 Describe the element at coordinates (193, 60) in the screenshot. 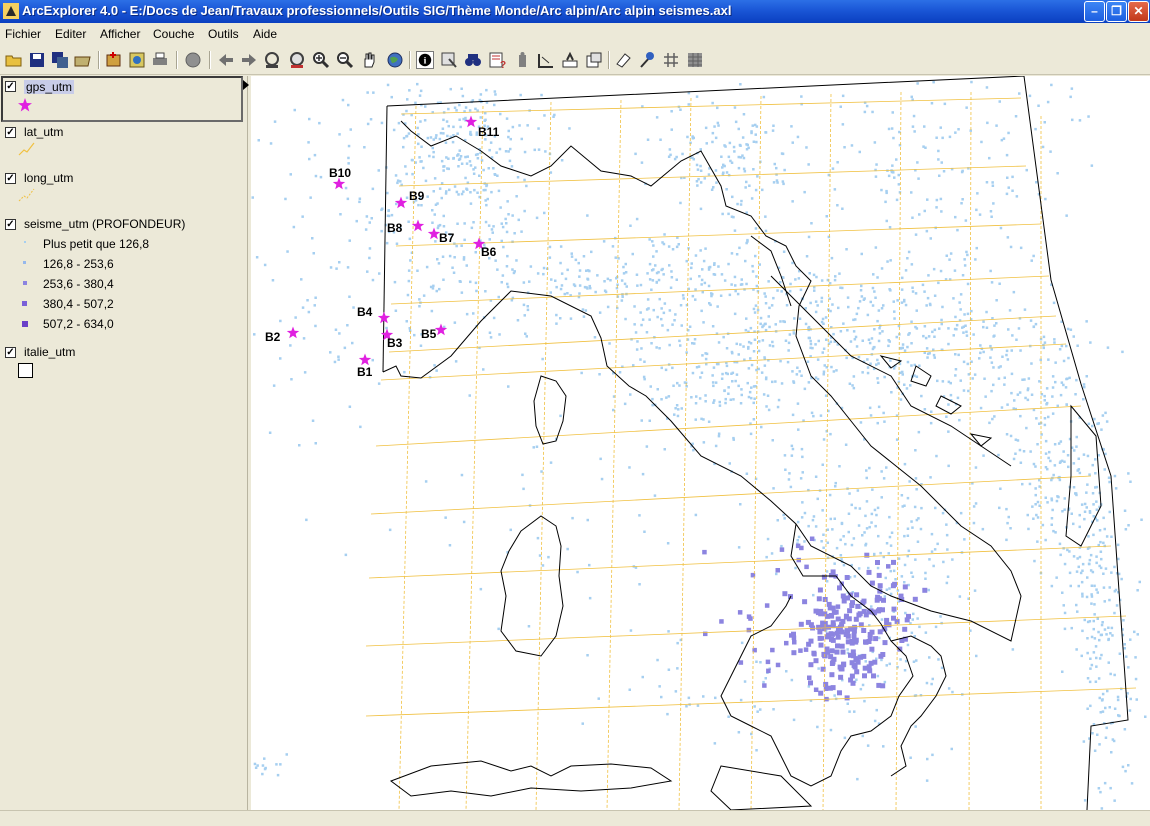

I see `stop-icon` at that location.